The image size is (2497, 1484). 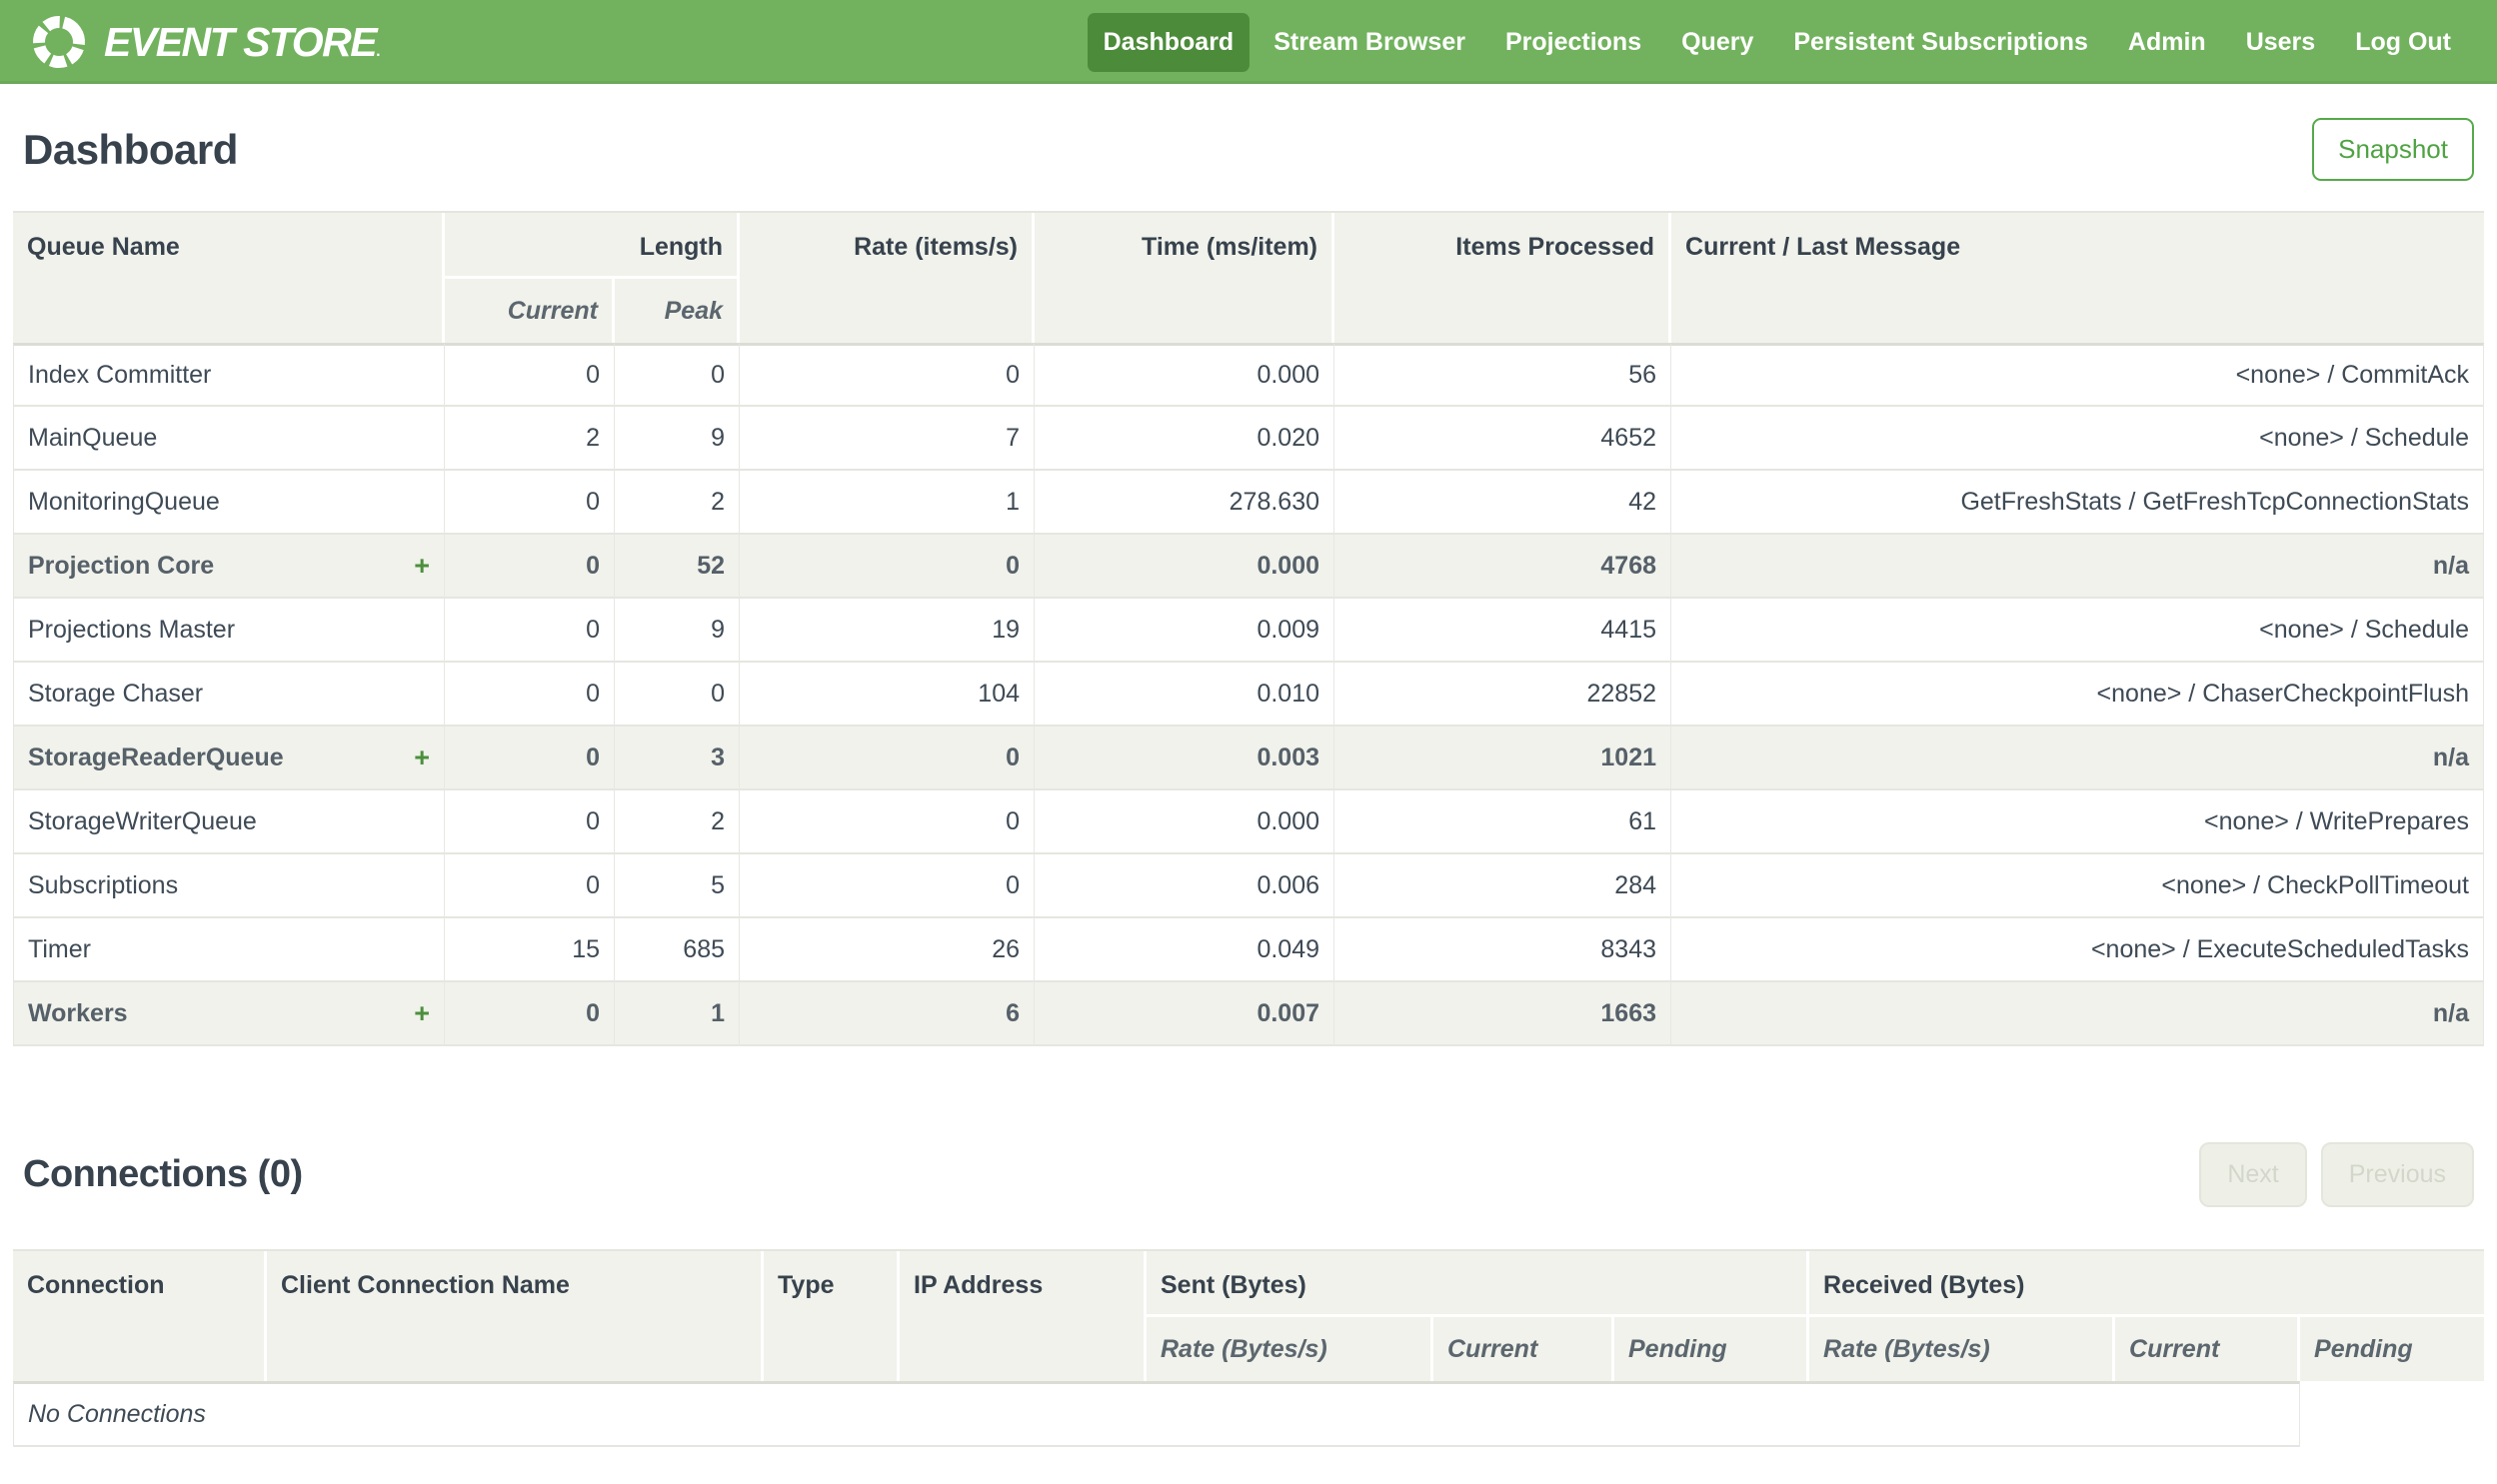 I want to click on queue-time-cell: 0.010, so click(x=1185, y=695).